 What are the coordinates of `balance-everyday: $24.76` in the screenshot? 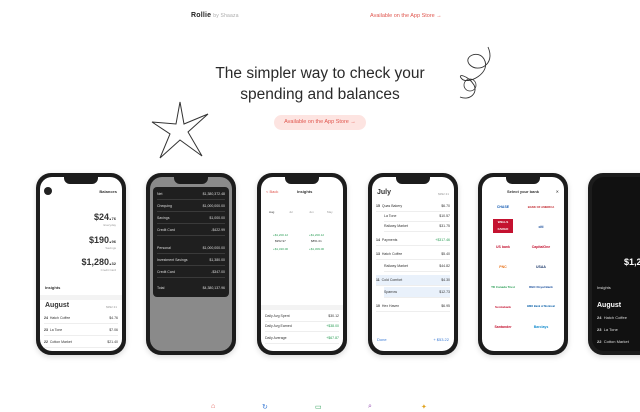 It's located at (105, 217).